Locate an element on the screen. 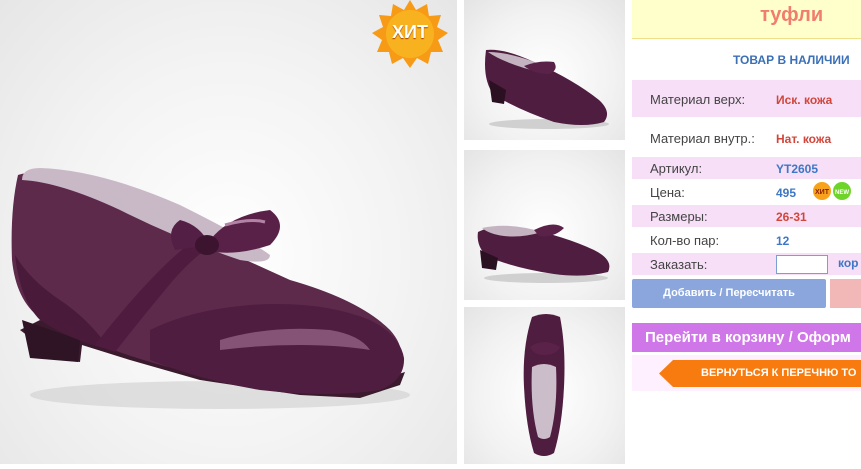 This screenshot has width=861, height=469. product-title: туфли is located at coordinates (792, 15).